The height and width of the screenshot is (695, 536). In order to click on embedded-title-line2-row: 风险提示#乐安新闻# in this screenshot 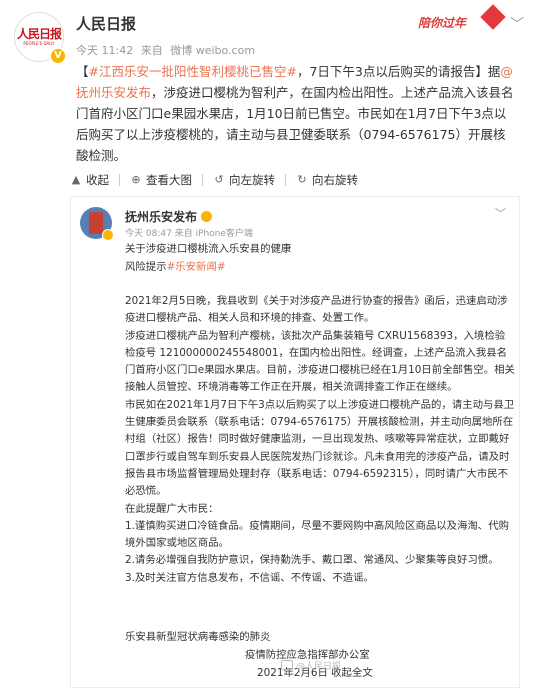, I will do `click(320, 268)`.